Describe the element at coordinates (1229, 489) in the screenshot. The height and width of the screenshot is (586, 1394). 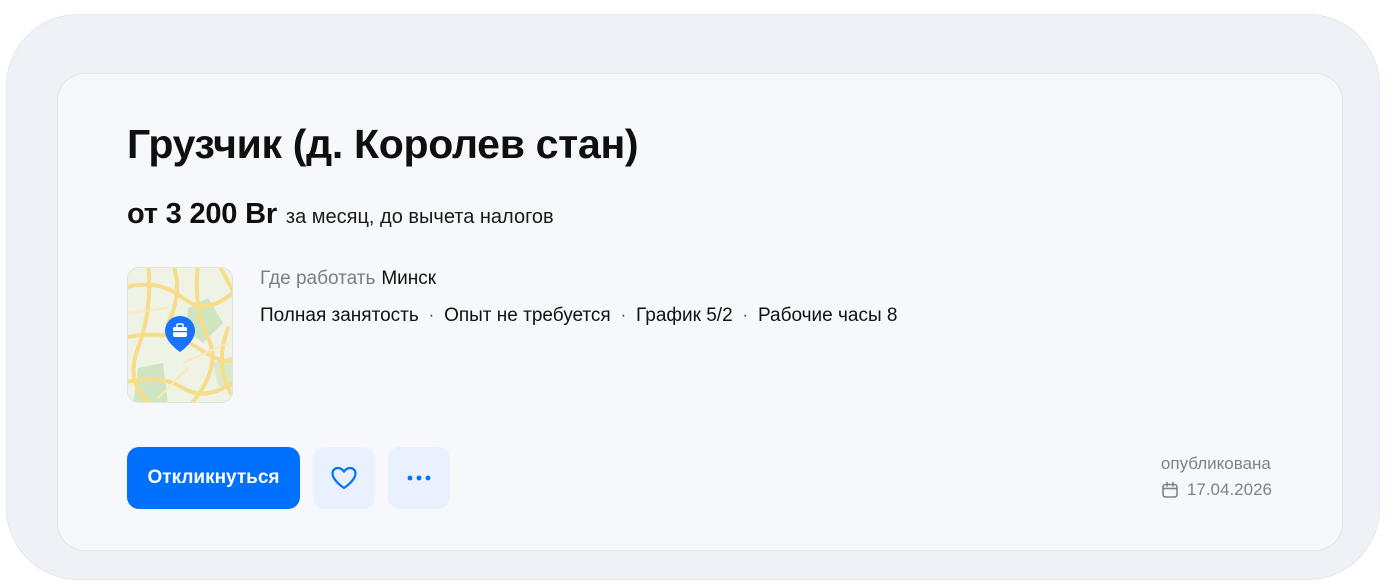
I see `published-date: 17.04.2026` at that location.